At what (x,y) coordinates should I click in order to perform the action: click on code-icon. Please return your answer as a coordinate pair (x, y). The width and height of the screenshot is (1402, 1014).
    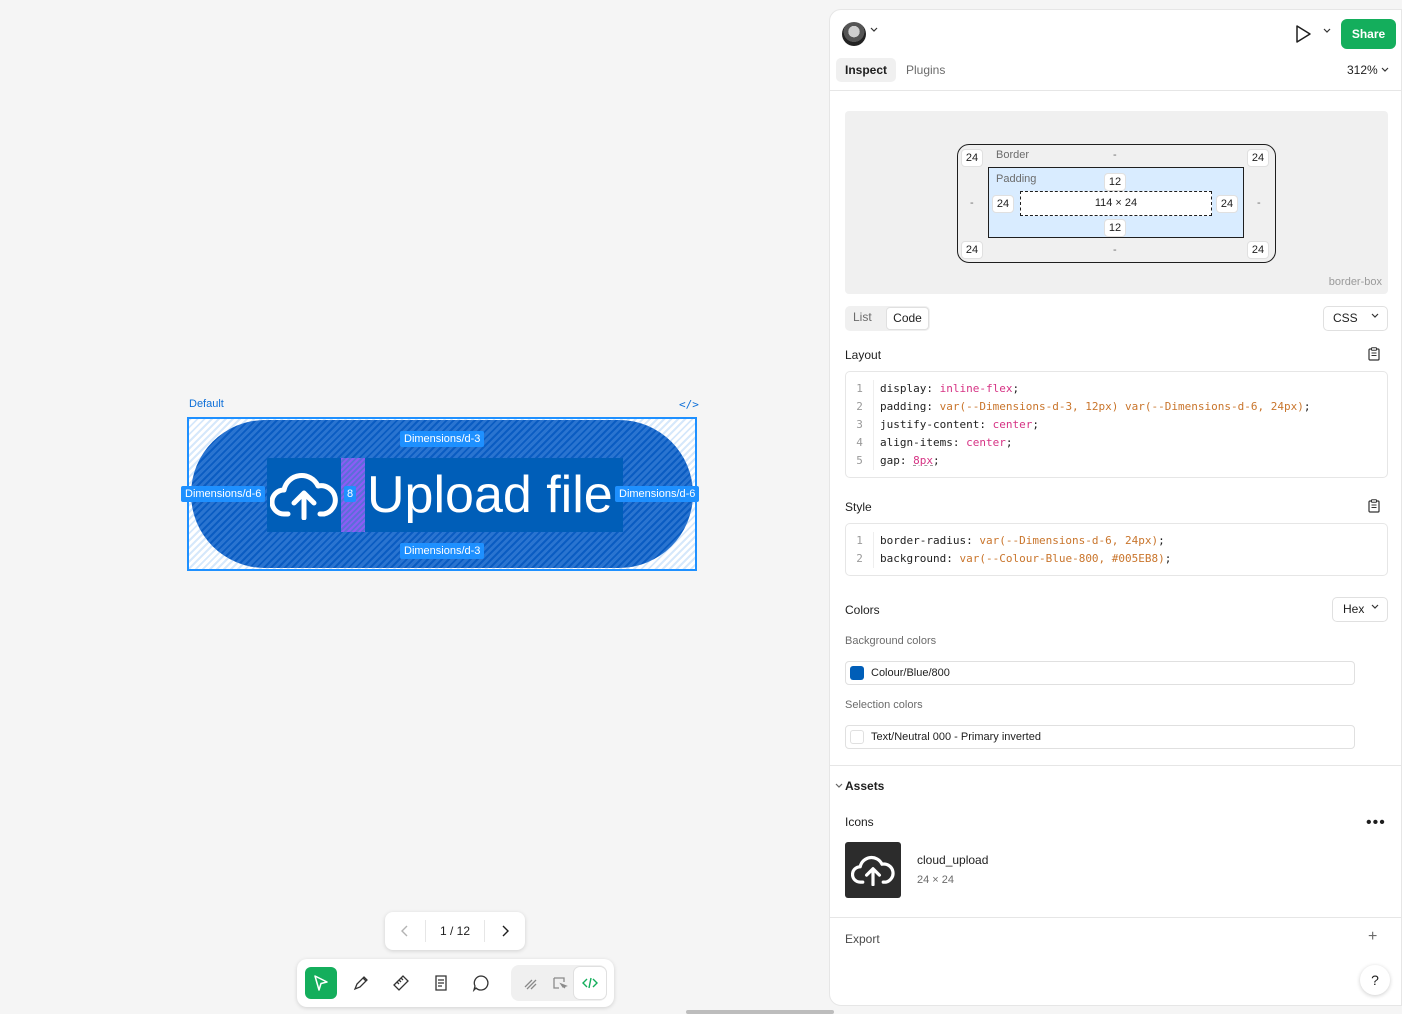
    Looking at the image, I should click on (590, 983).